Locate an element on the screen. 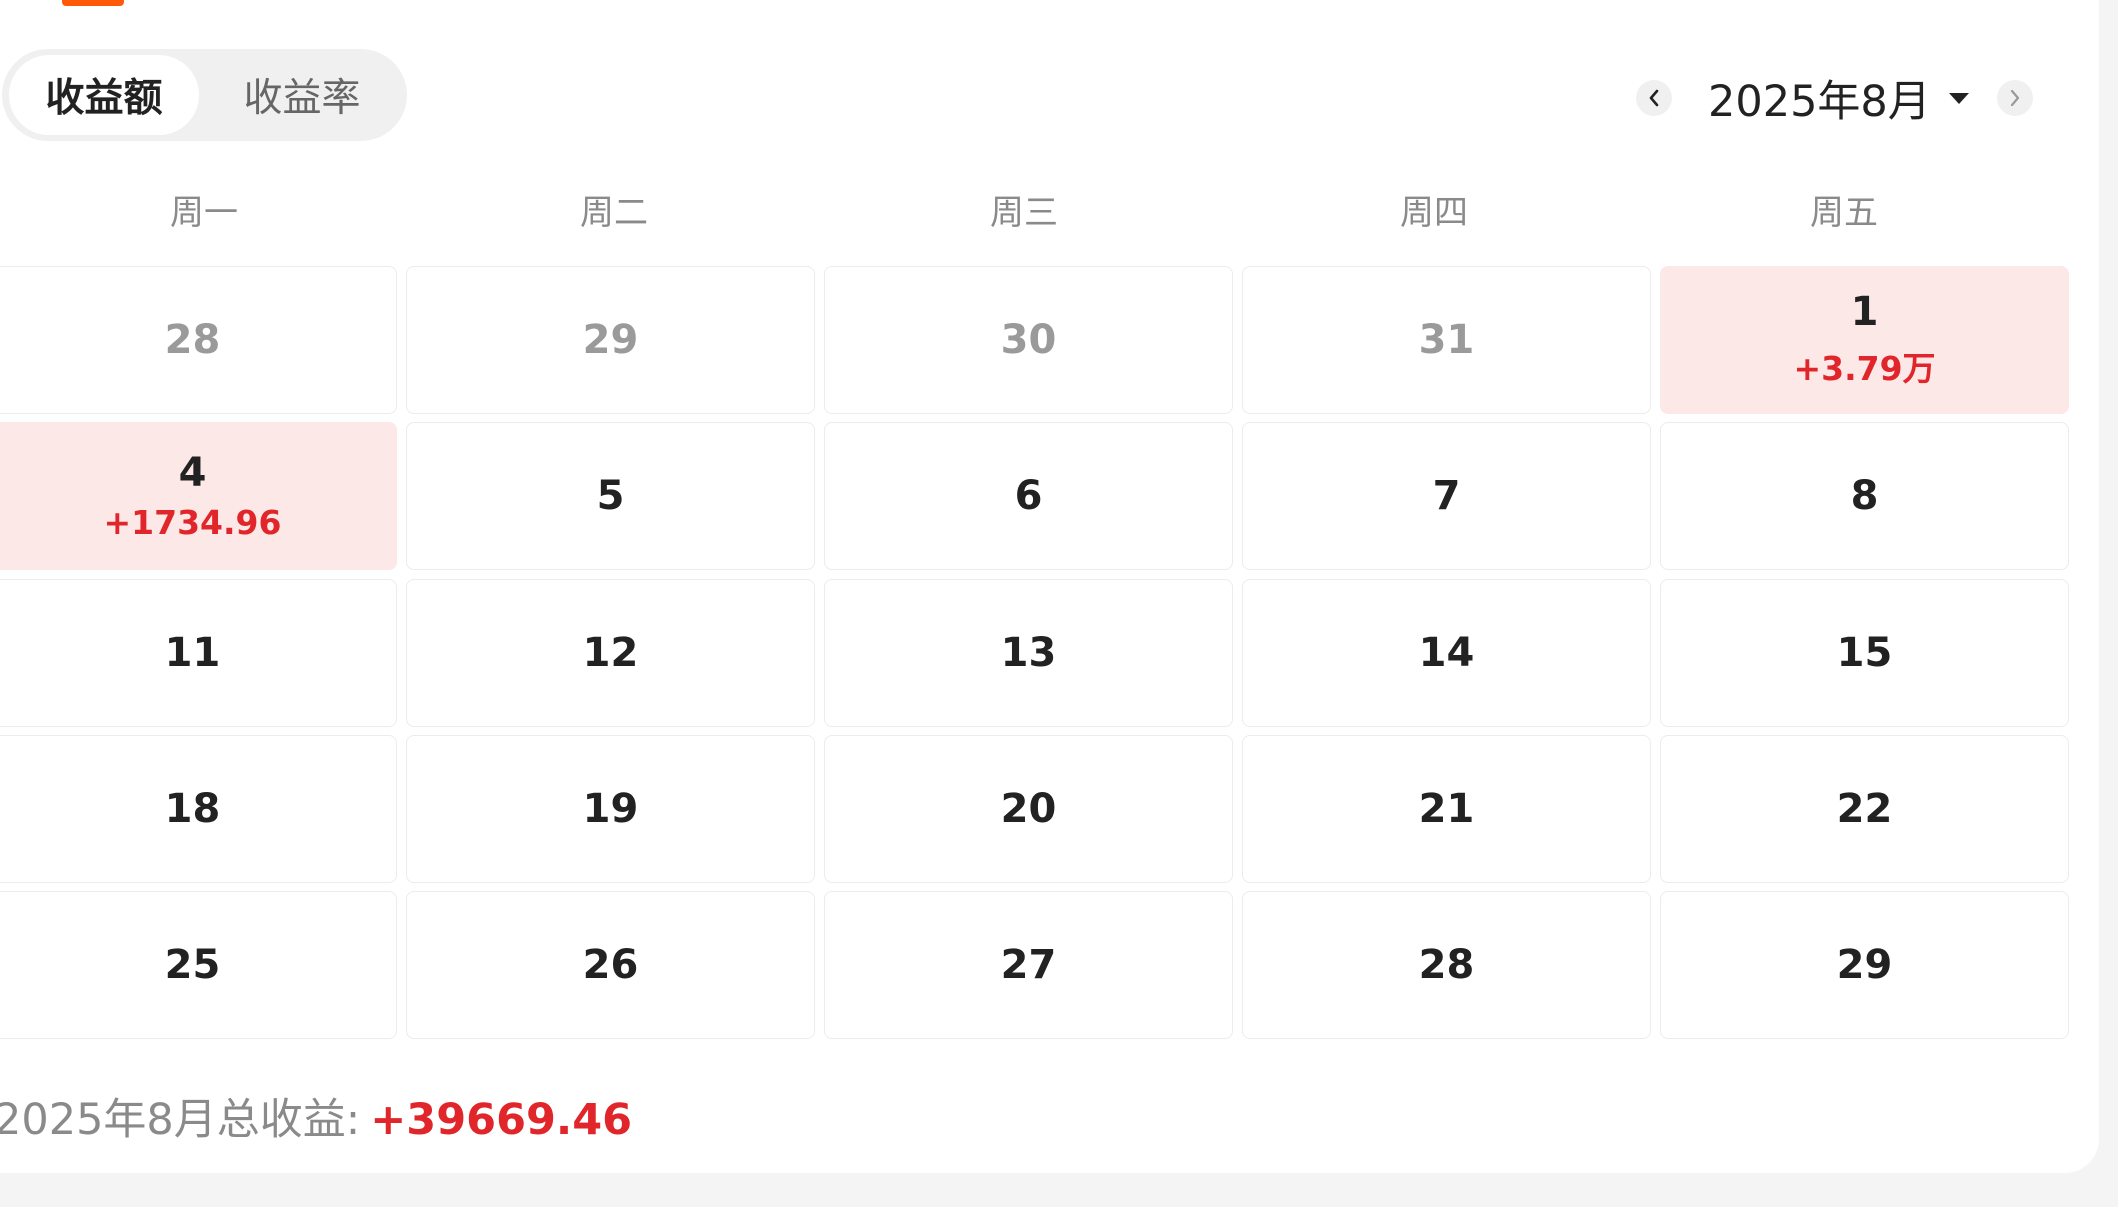 This screenshot has height=1207, width=2118. monthly-summary: 2025年8月总收益: +39669.46 is located at coordinates (316, 1116).